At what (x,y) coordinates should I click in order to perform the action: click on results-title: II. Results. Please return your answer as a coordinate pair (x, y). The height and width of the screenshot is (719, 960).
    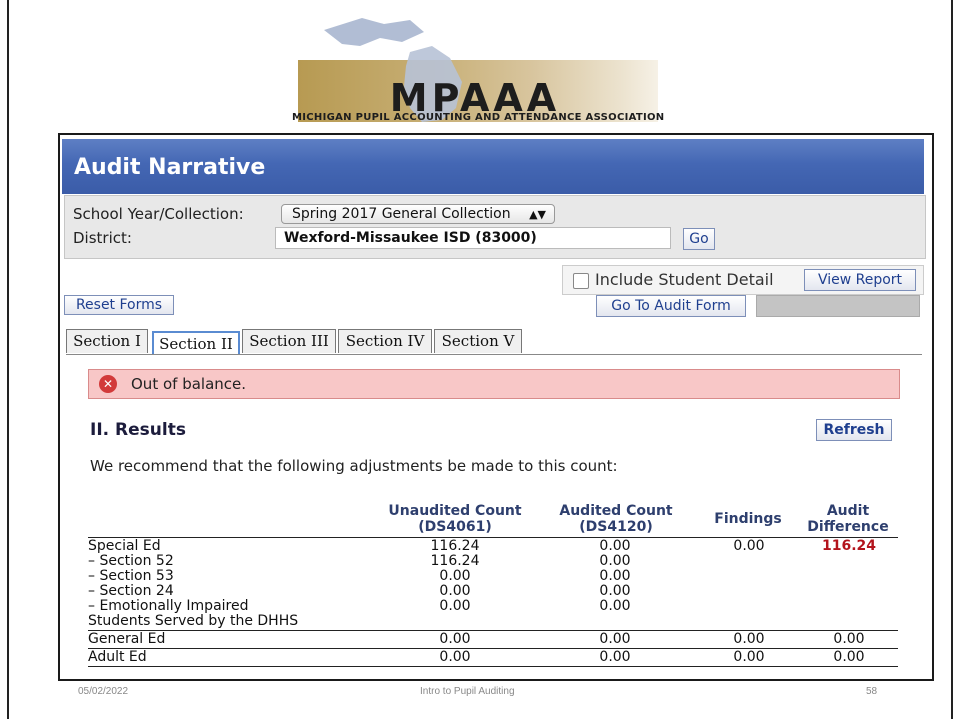
    Looking at the image, I should click on (138, 430).